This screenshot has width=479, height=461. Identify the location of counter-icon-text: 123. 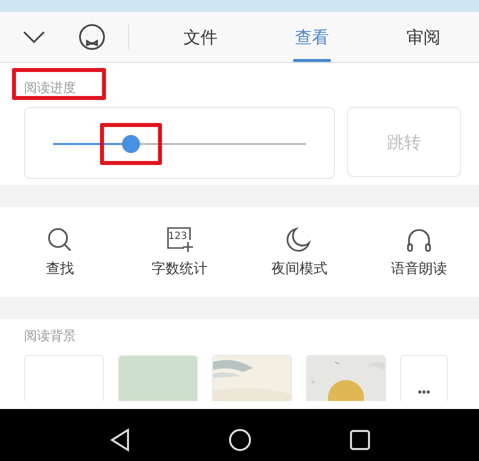
(178, 236).